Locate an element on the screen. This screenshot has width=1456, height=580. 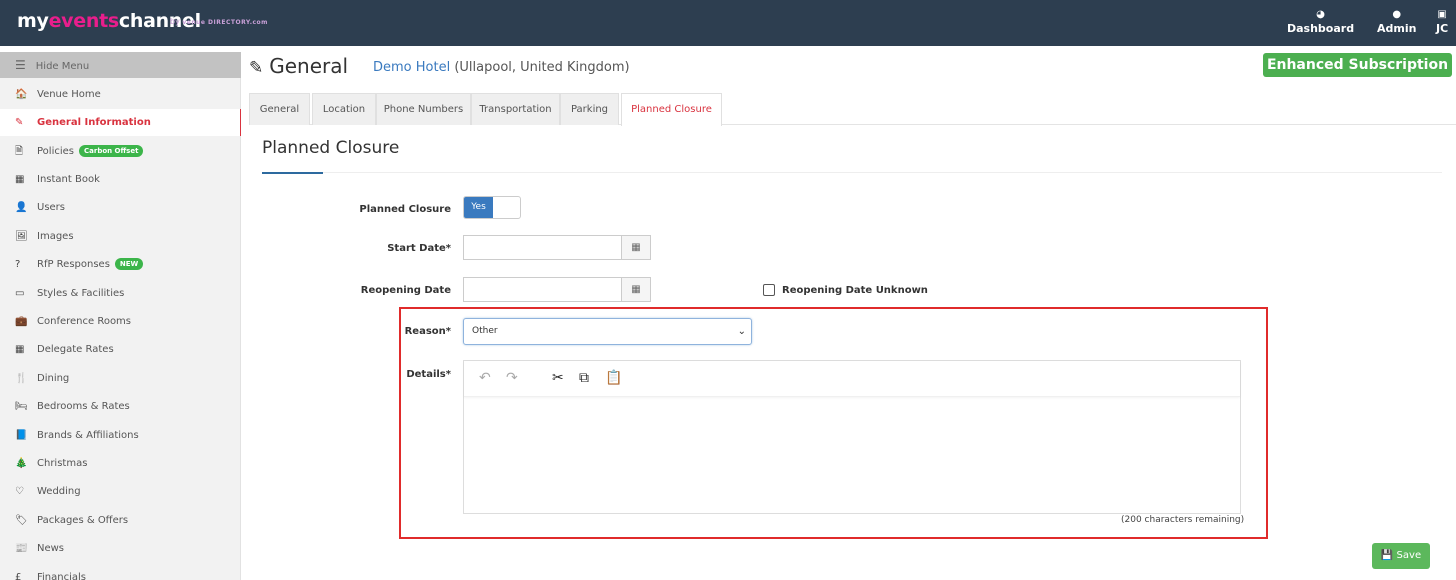
hide-menu-button: ☰ Hide Menu is located at coordinates (120, 65).